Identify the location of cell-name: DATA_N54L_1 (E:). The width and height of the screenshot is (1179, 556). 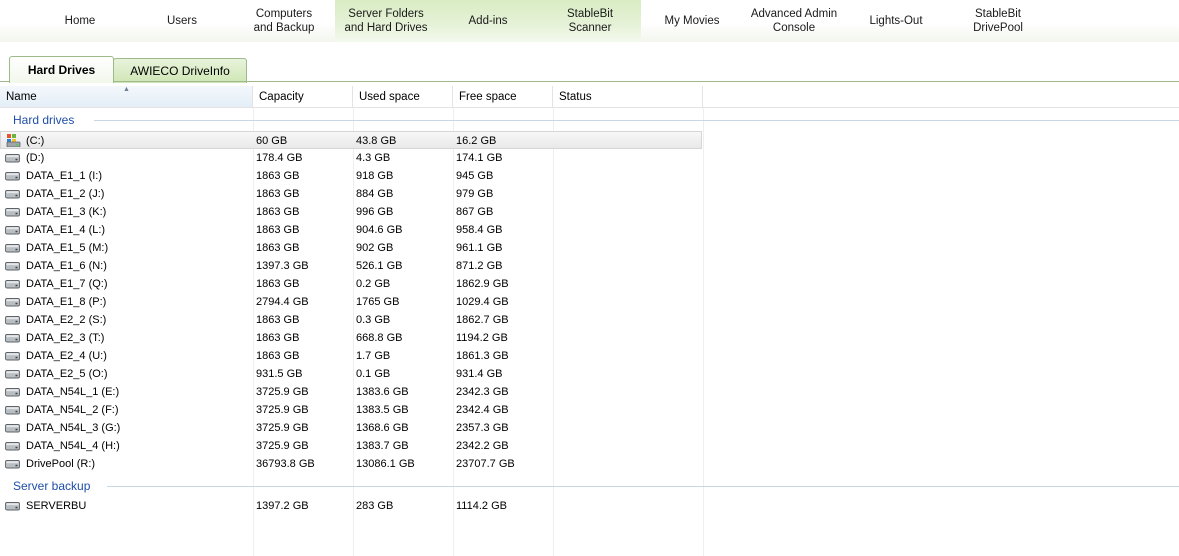
(73, 392).